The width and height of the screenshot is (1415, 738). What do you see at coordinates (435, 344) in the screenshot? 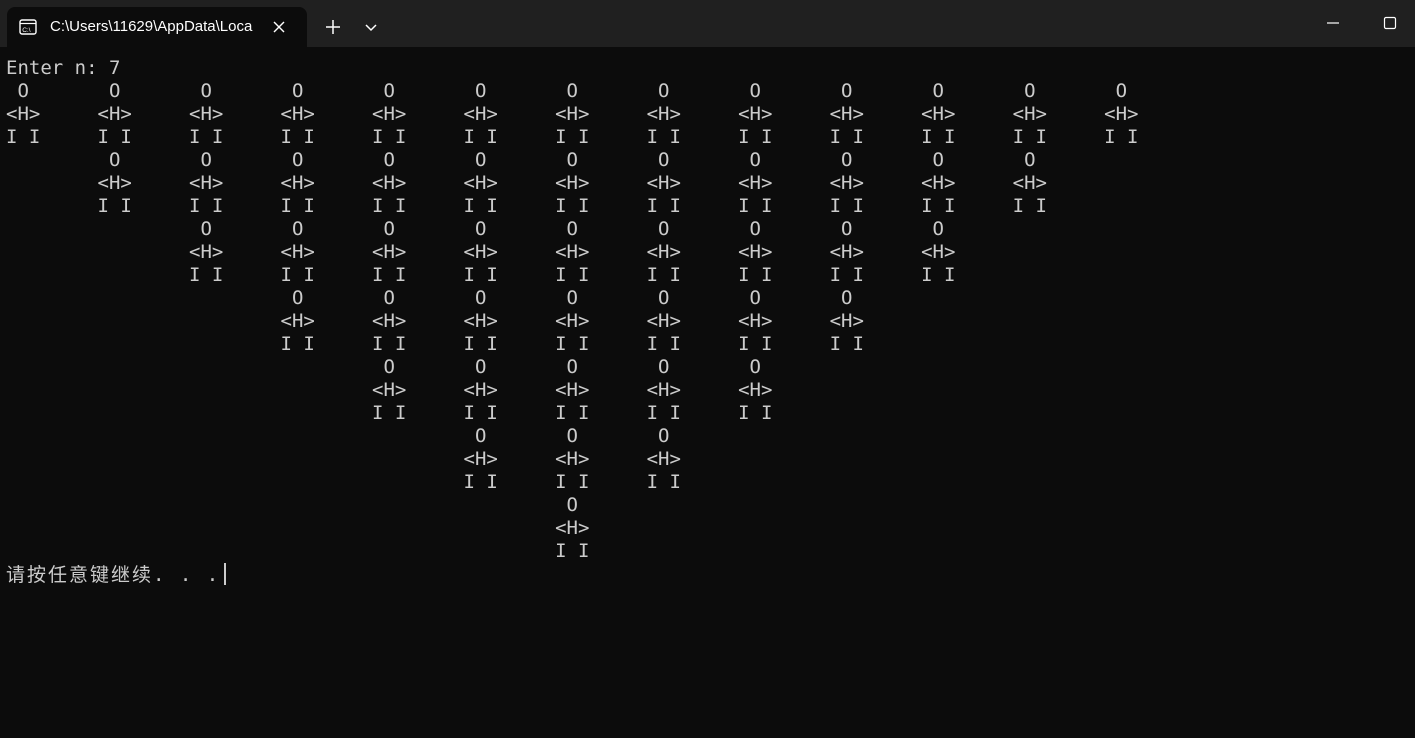
I see `output-line: I I I I I I I I I I I I I I` at bounding box center [435, 344].